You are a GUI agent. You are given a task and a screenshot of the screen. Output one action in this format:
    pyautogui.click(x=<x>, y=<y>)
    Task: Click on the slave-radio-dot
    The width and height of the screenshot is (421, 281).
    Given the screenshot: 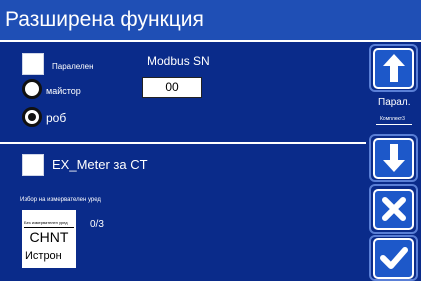 What is the action you would take?
    pyautogui.click(x=32, y=117)
    